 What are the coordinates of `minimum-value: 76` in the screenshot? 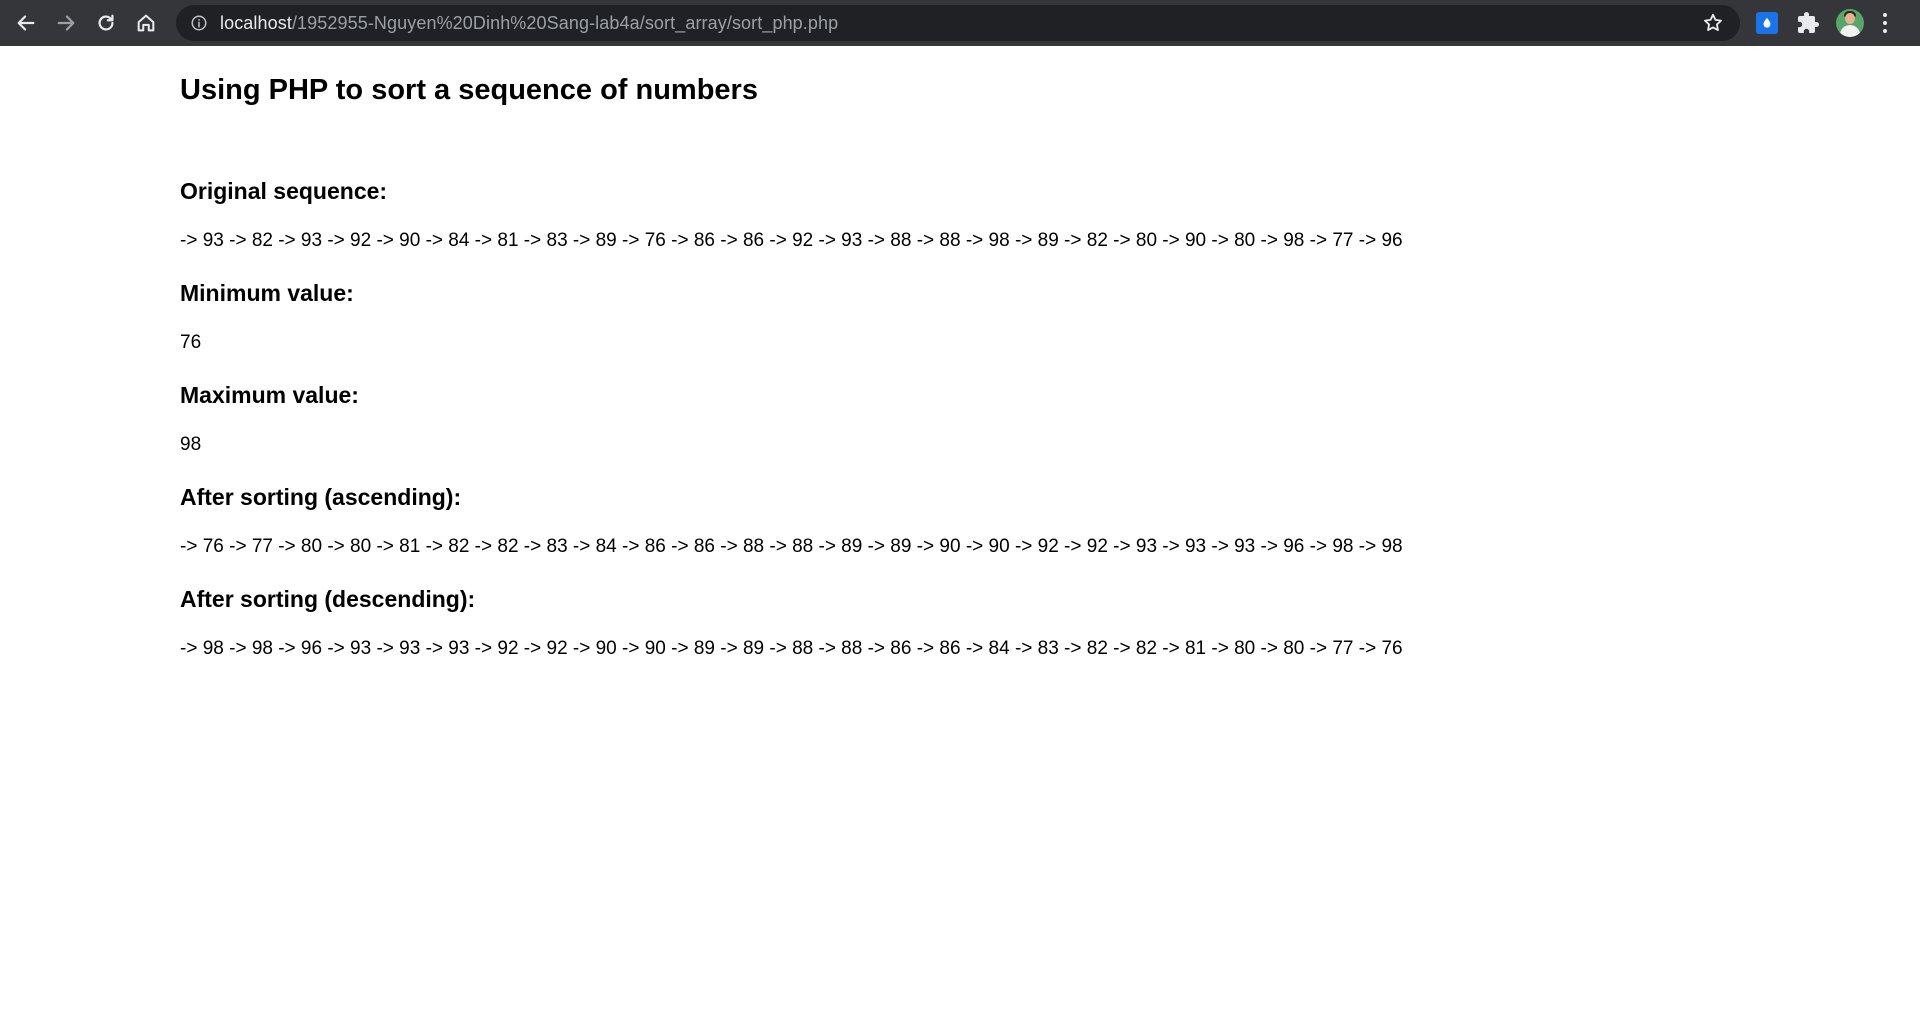 It's located at (191, 342).